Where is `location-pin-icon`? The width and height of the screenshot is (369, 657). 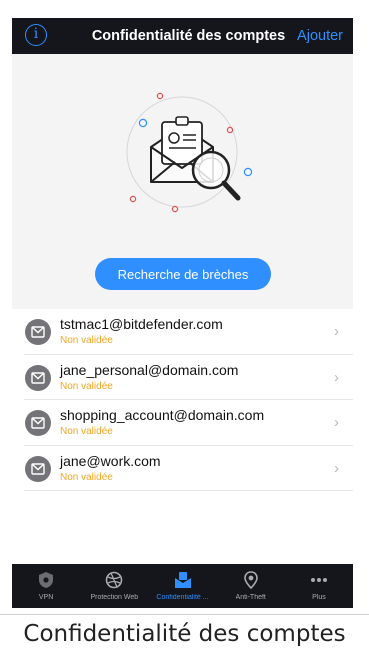
location-pin-icon is located at coordinates (251, 580).